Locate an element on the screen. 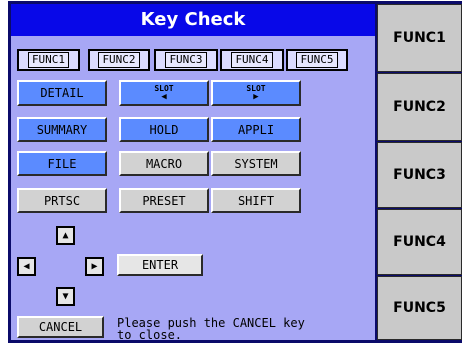 Image resolution: width=465 pixels, height=345 pixels. system-key: SYSTEM is located at coordinates (256, 163).